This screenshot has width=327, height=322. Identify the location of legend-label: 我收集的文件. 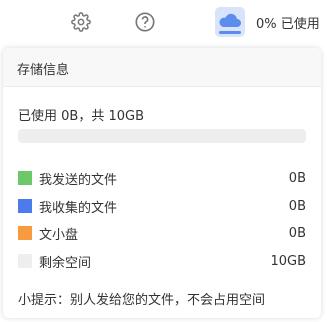
(78, 208).